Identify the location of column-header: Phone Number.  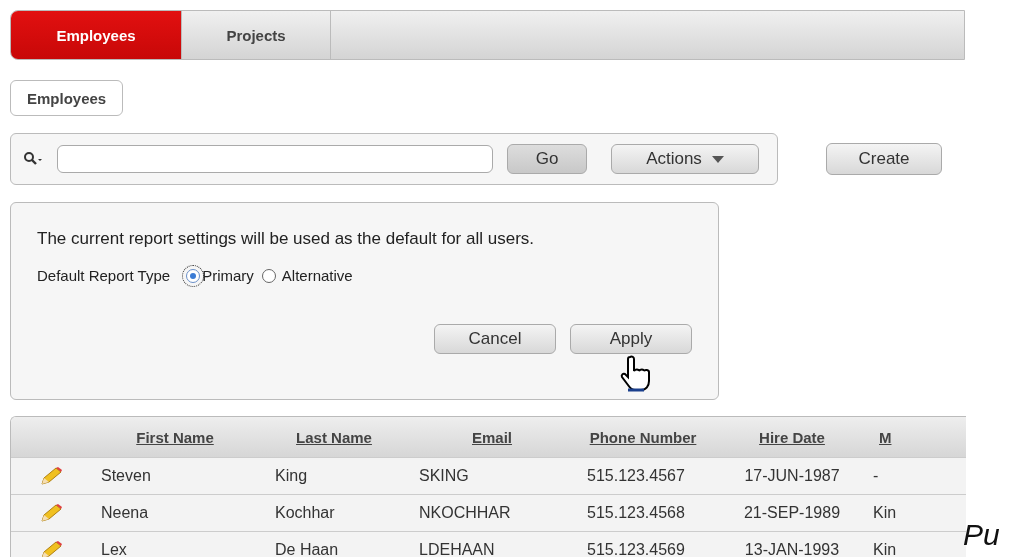
(643, 437).